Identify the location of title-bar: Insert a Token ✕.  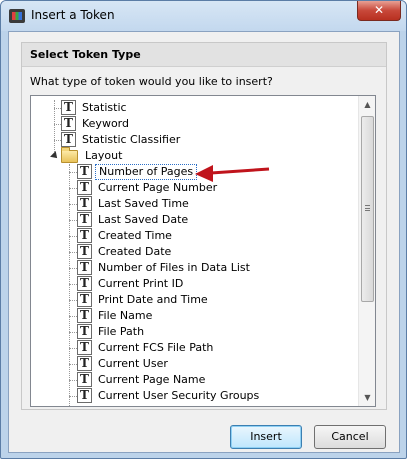
(203, 16).